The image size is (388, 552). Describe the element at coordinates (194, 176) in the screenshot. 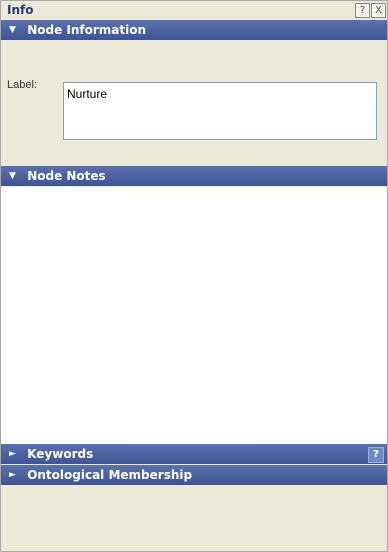

I see `node-notes-header: ▼ Node Notes` at that location.